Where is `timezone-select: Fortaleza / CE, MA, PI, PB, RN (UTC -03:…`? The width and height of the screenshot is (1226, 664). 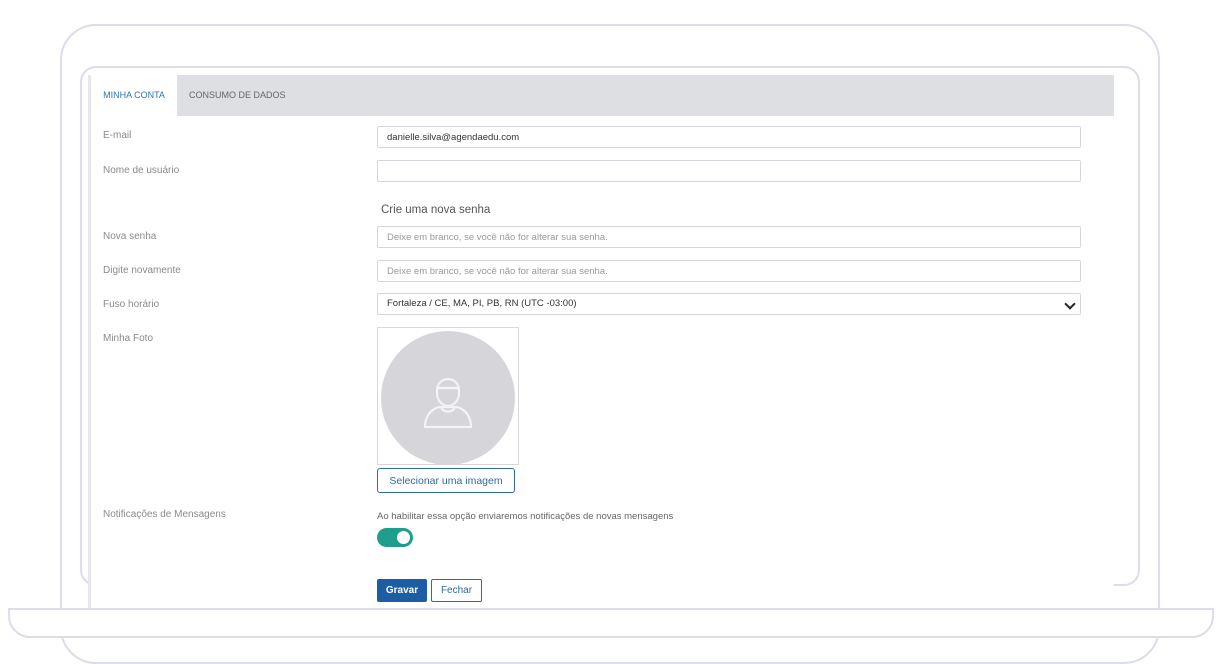
timezone-select: Fortaleza / CE, MA, PI, PB, RN (UTC -03:… is located at coordinates (729, 304).